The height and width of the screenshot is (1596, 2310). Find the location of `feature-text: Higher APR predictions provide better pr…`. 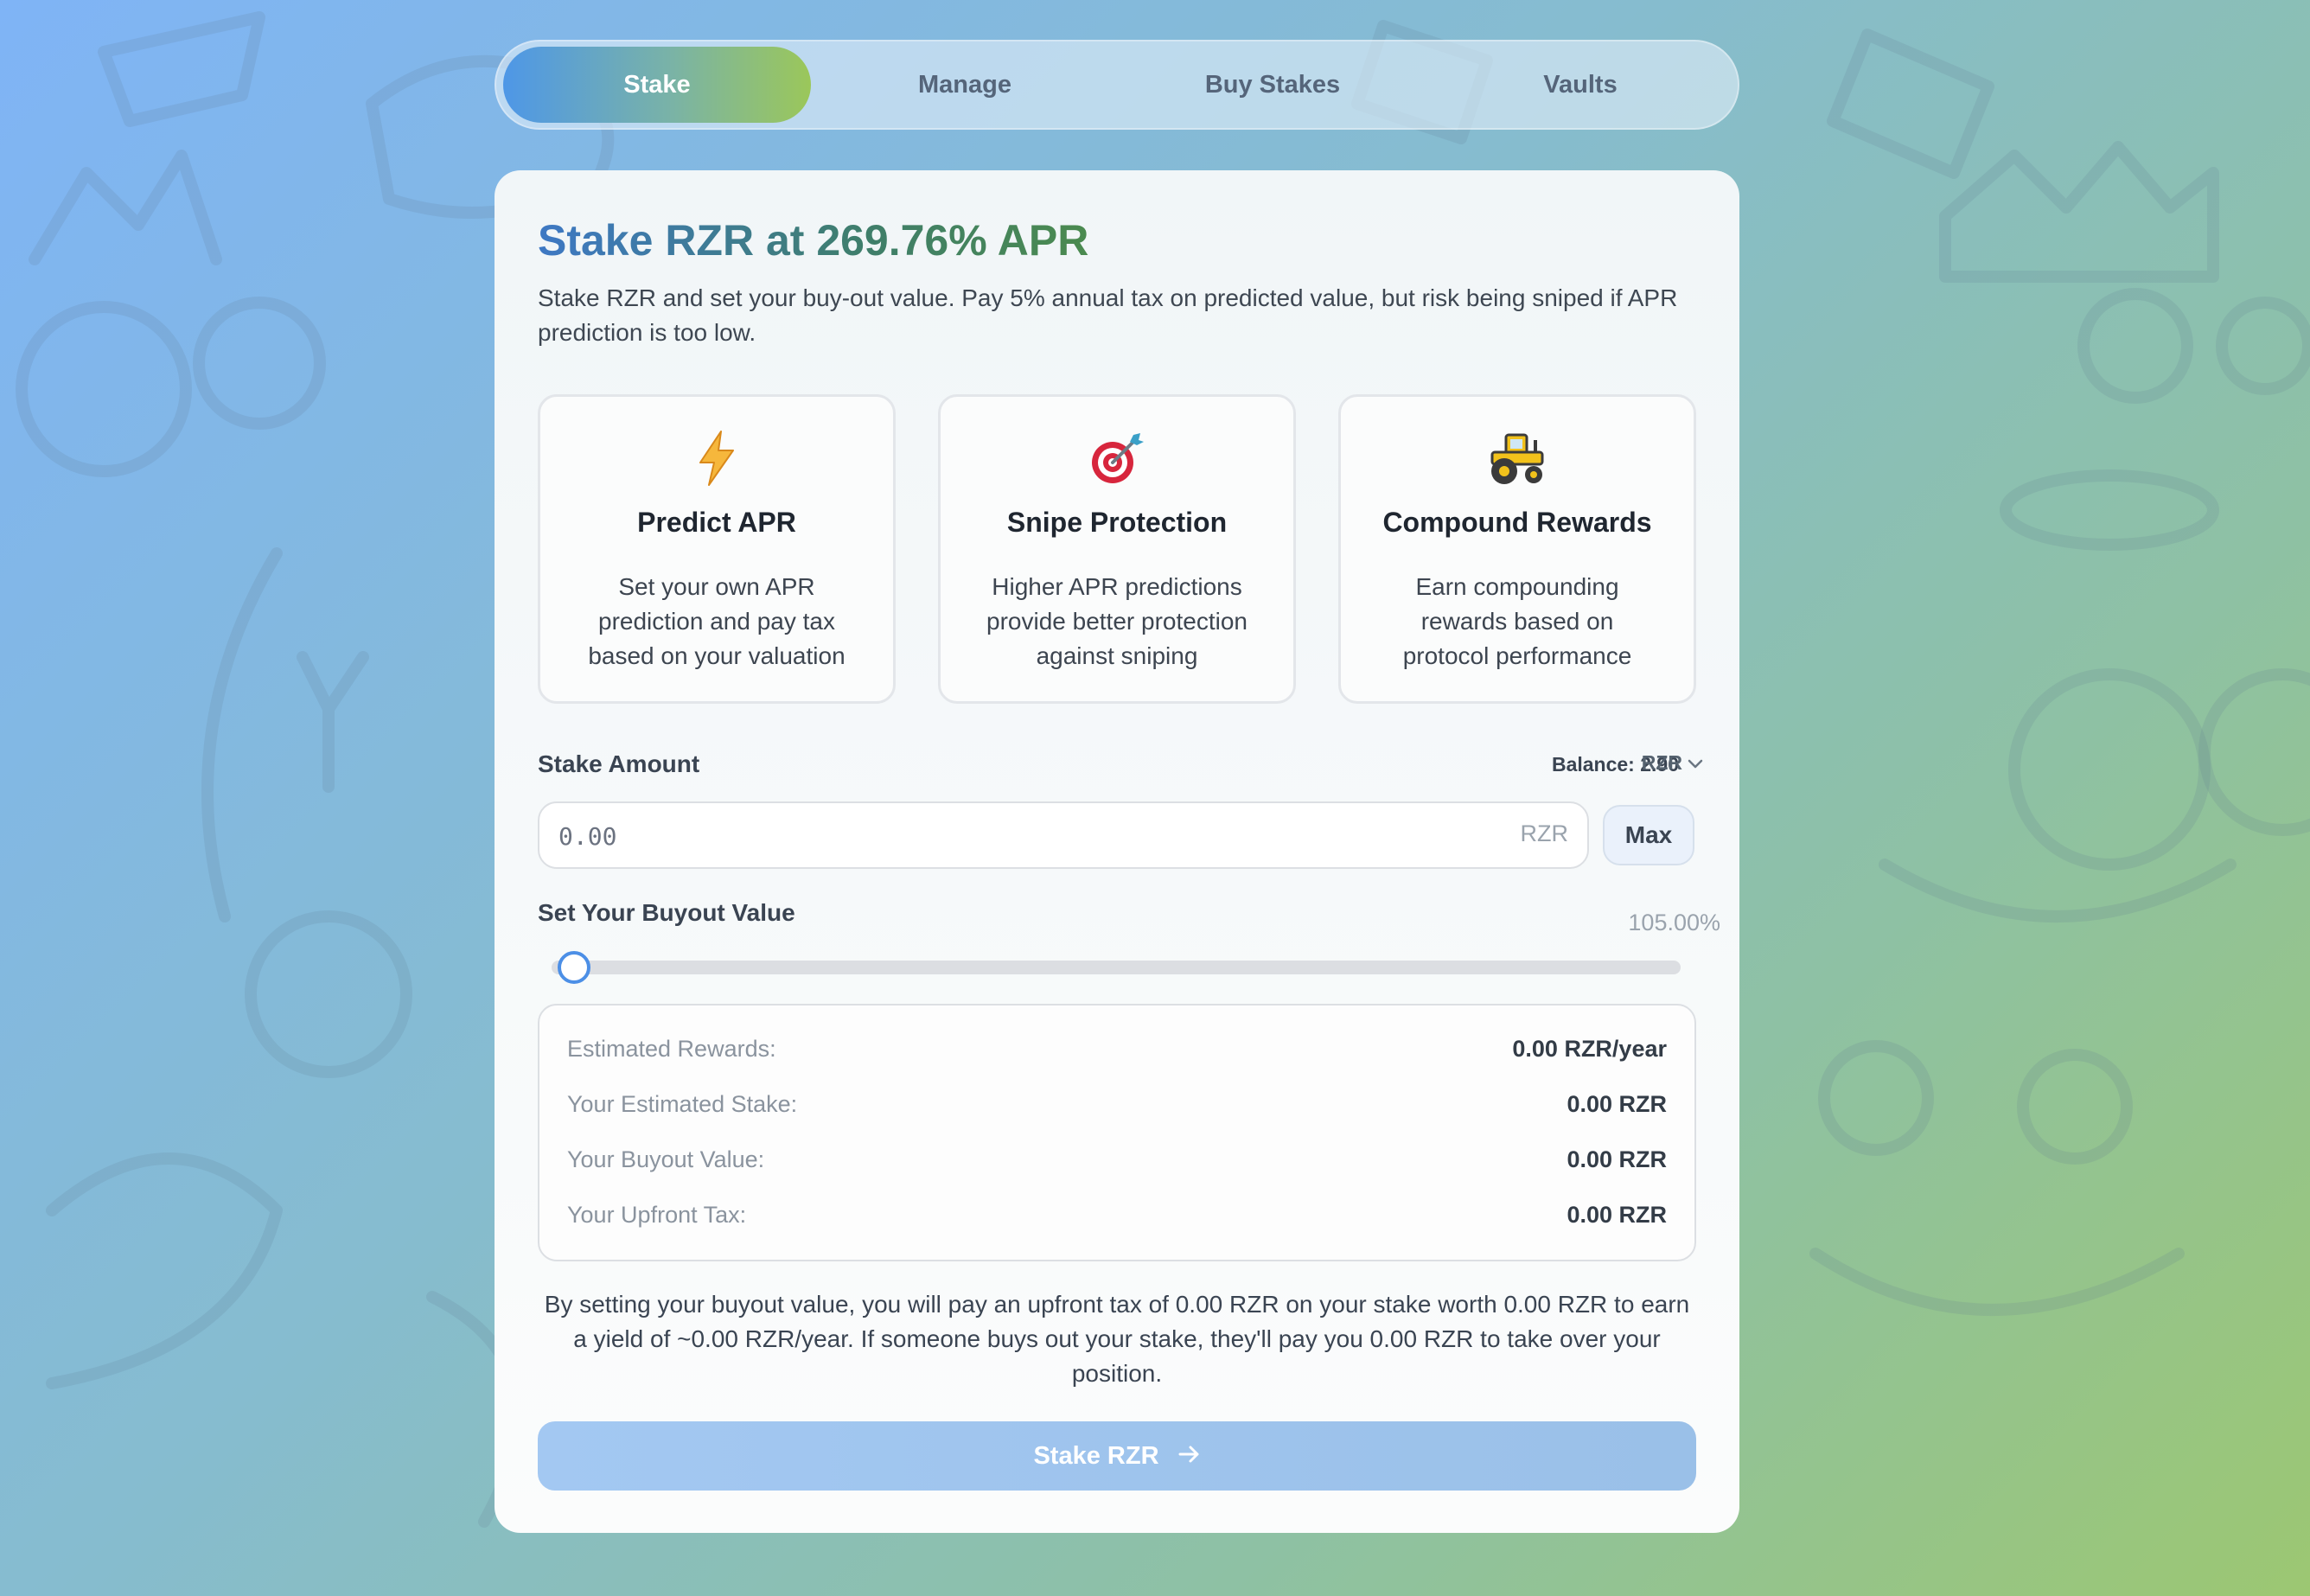

feature-text: Higher APR predictions provide better pr… is located at coordinates (1117, 621).